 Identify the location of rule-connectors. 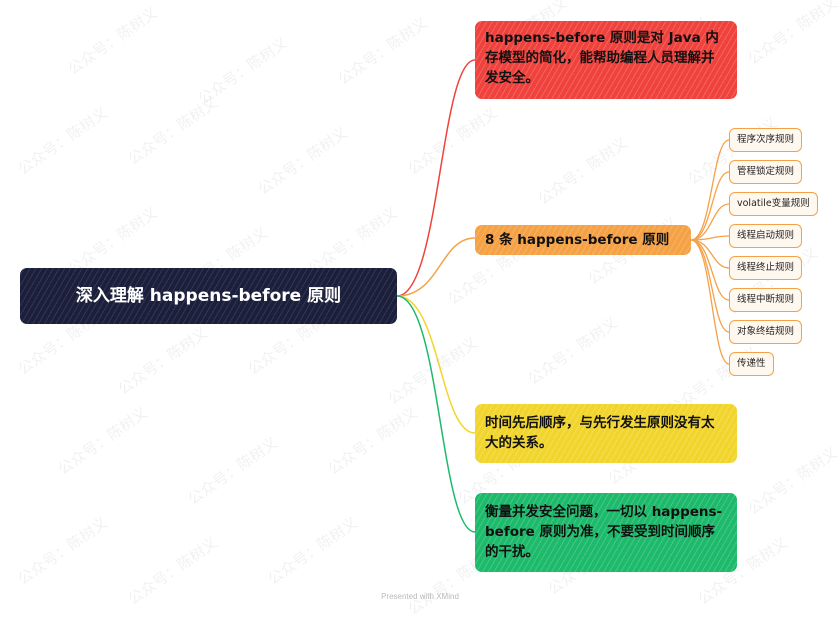
(710, 252).